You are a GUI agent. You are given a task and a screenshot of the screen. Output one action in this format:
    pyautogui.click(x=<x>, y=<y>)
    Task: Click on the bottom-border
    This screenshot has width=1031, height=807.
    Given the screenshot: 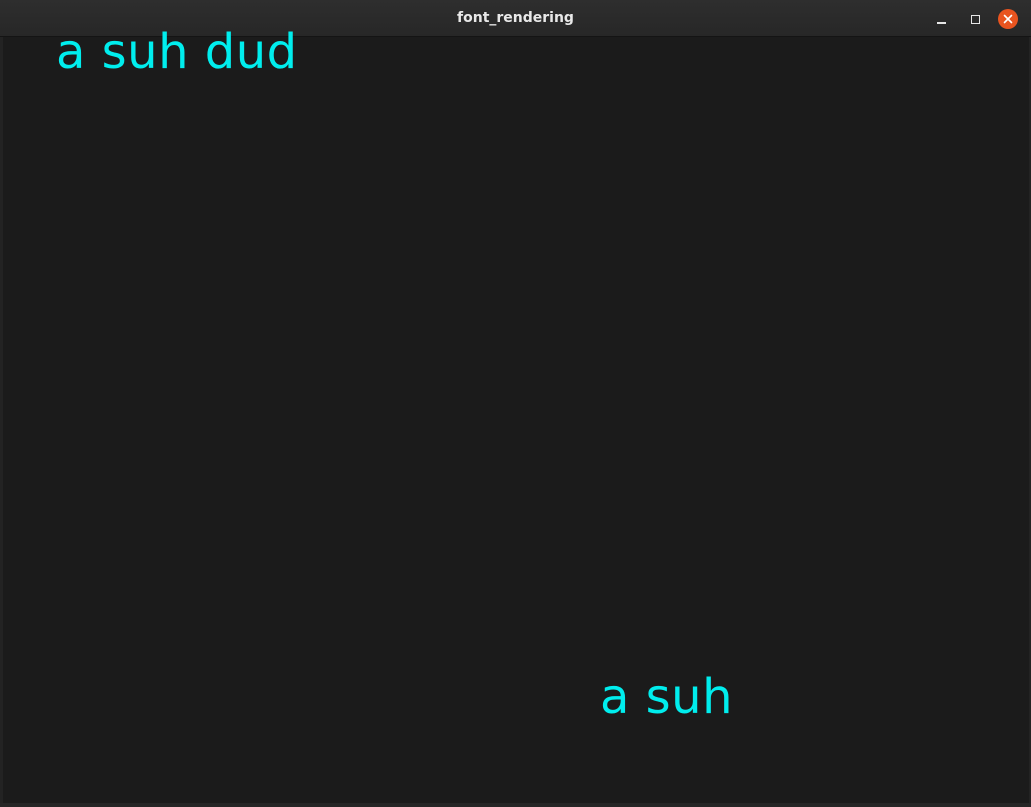 What is the action you would take?
    pyautogui.click(x=515, y=805)
    